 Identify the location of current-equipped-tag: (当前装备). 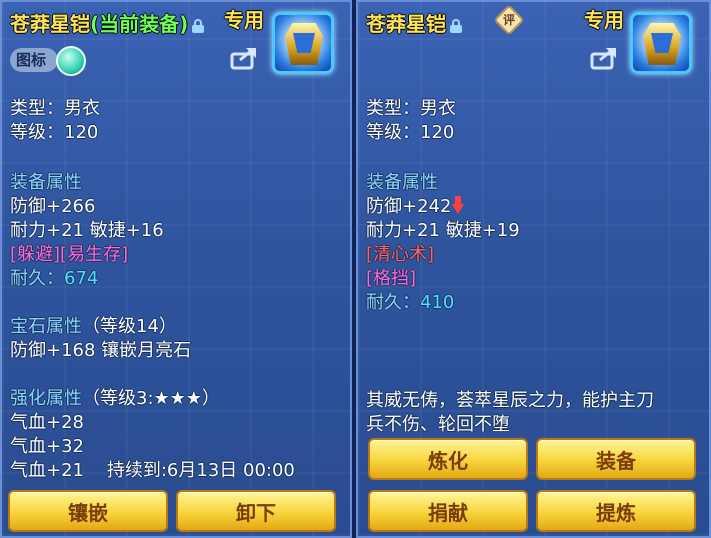
(139, 24).